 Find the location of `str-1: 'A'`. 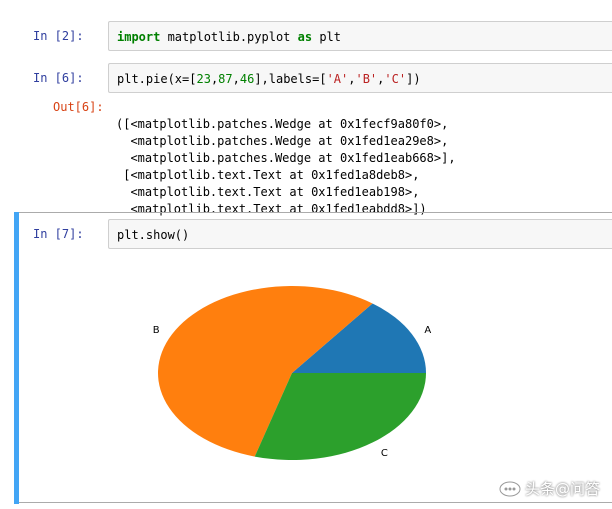

str-1: 'A' is located at coordinates (337, 79).